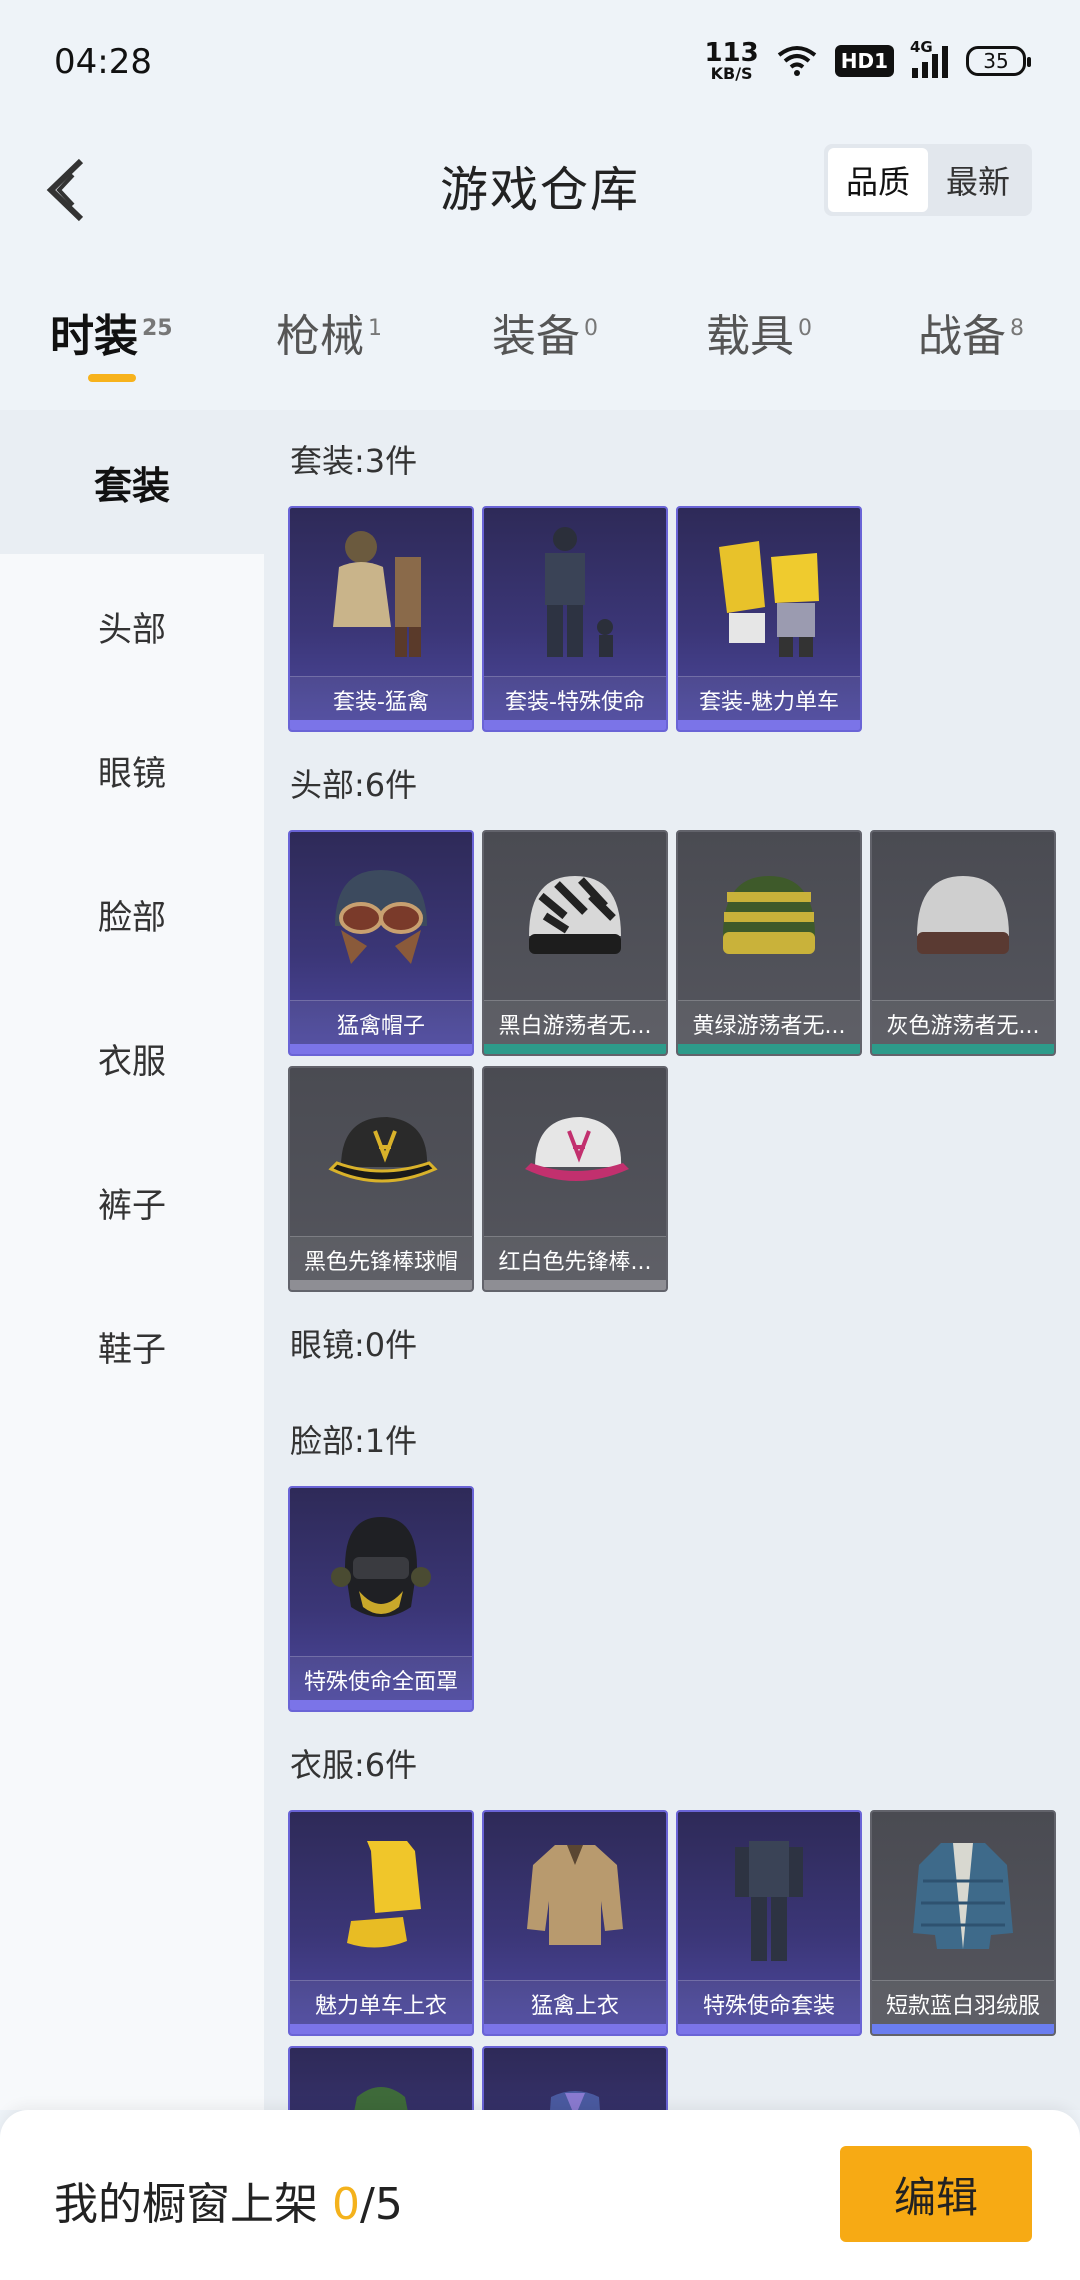  What do you see at coordinates (381, 1896) in the screenshot?
I see `shirt-thumbnail` at bounding box center [381, 1896].